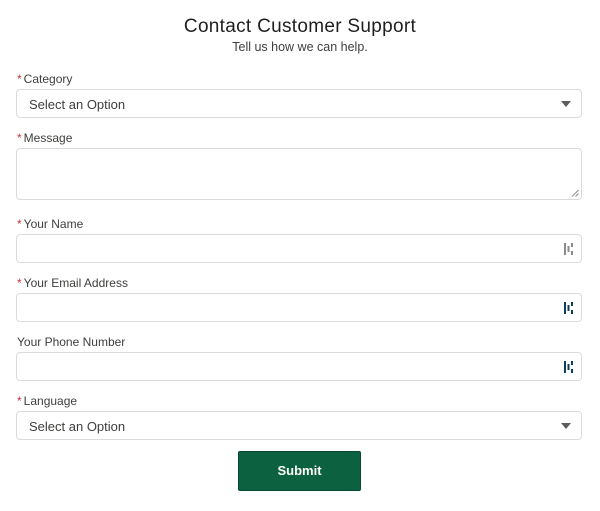  Describe the element at coordinates (53, 224) in the screenshot. I see `name-label-text: Your Name` at that location.